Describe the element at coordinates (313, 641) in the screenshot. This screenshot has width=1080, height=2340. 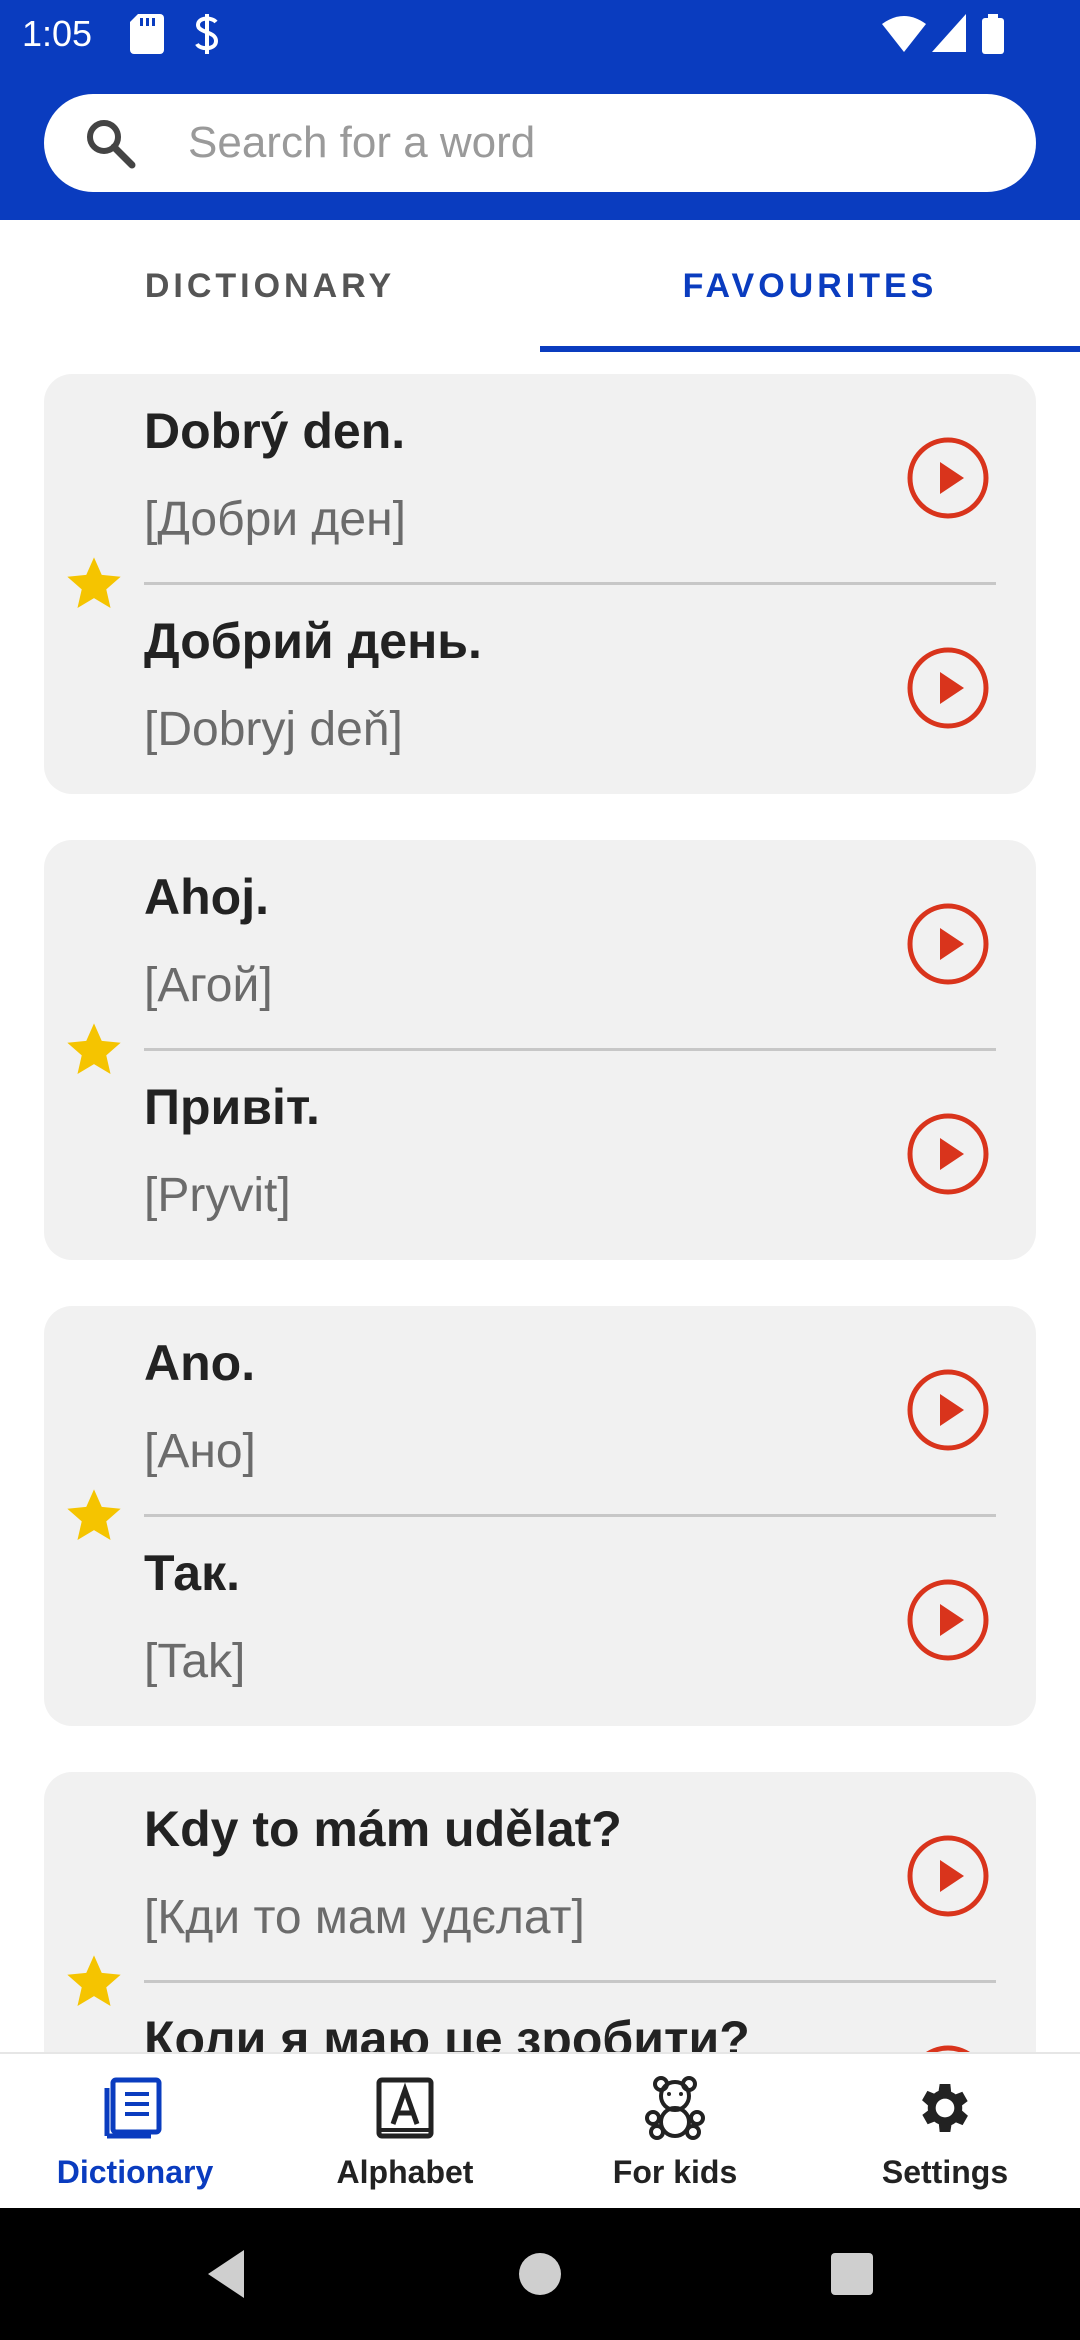
I see `phrase-text: Добрий день.` at that location.